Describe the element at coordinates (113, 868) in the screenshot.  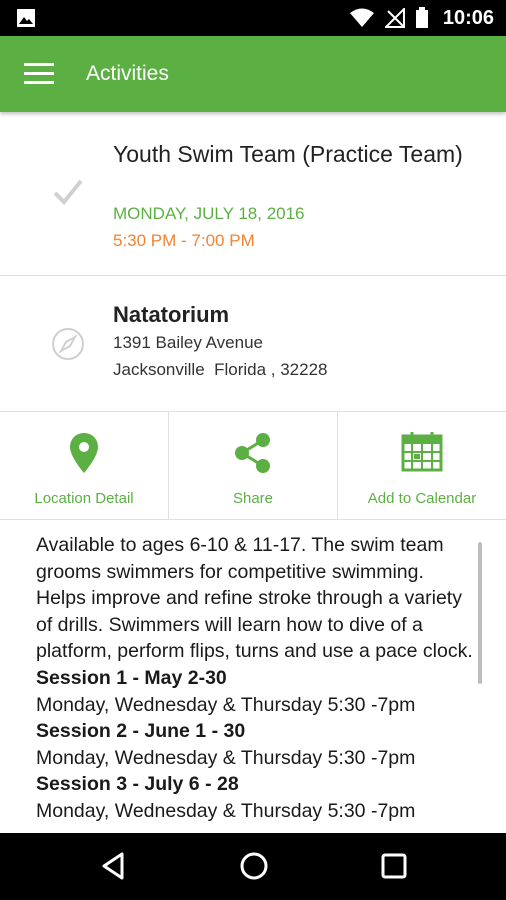
I see `back-icon` at that location.